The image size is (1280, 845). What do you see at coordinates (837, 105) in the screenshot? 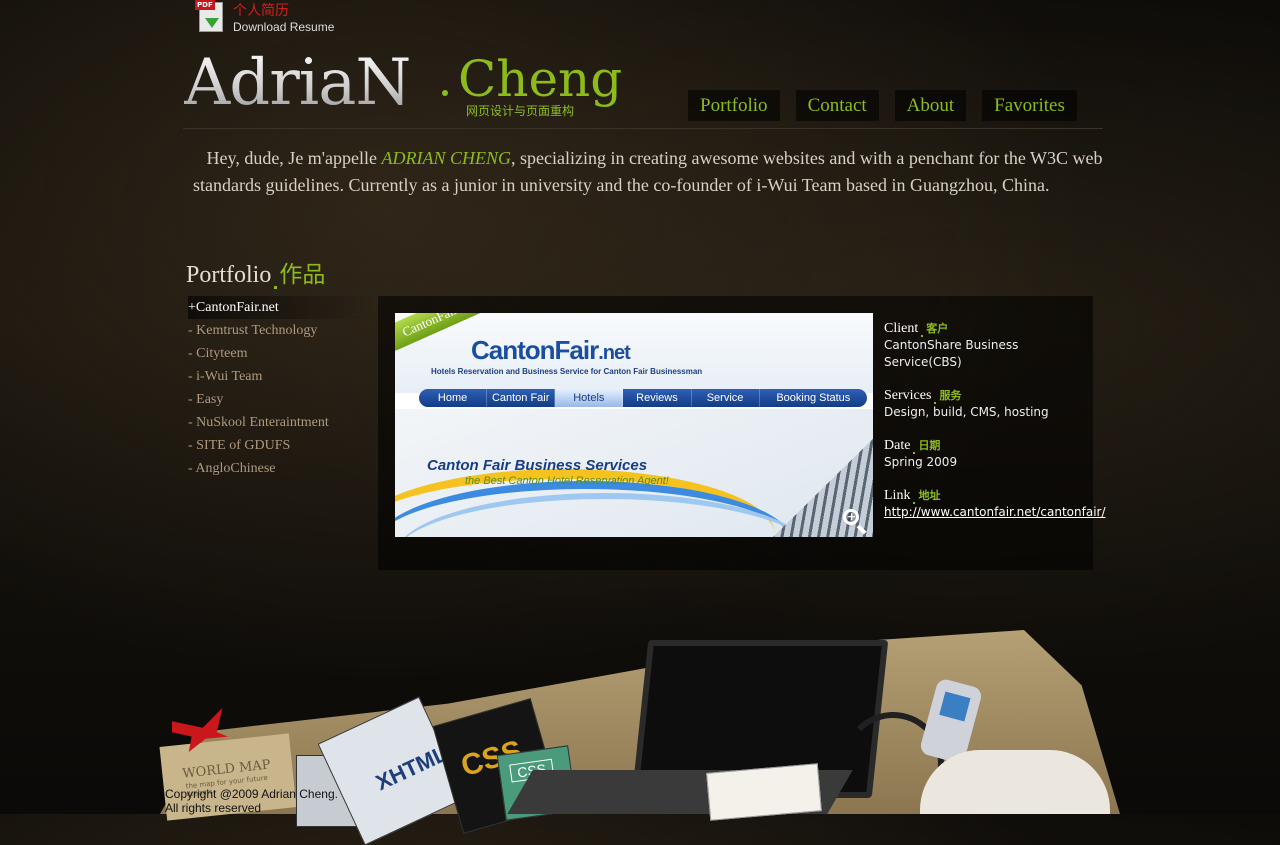
I see `nav-contact: Contact` at bounding box center [837, 105].